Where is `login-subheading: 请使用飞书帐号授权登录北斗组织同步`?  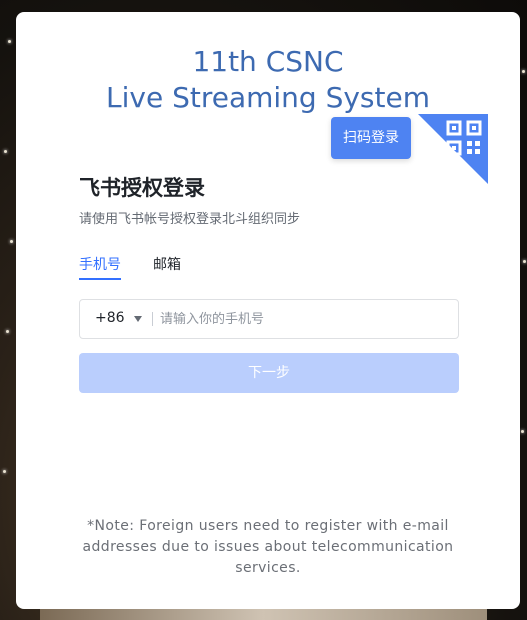
login-subheading: 请使用飞书帐号授权登录北斗组织同步 is located at coordinates (190, 219).